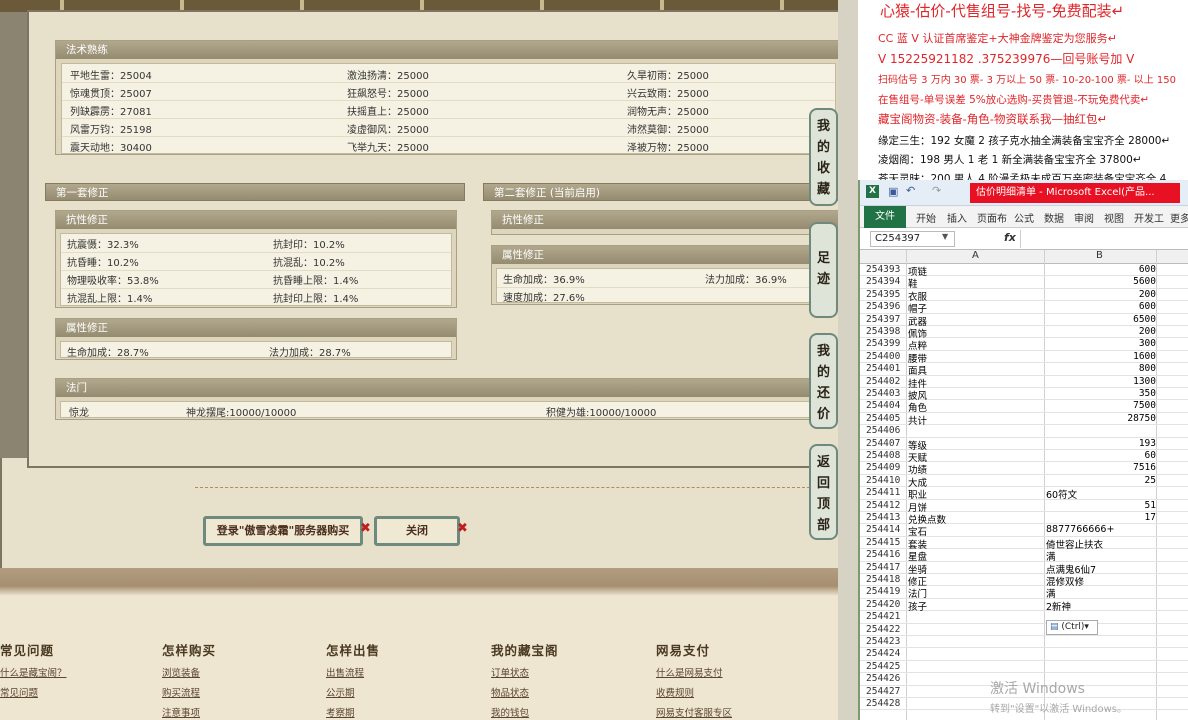 This screenshot has width=1188, height=720. Describe the element at coordinates (823, 270) in the screenshot. I see `footprints-button: 足 迹` at that location.